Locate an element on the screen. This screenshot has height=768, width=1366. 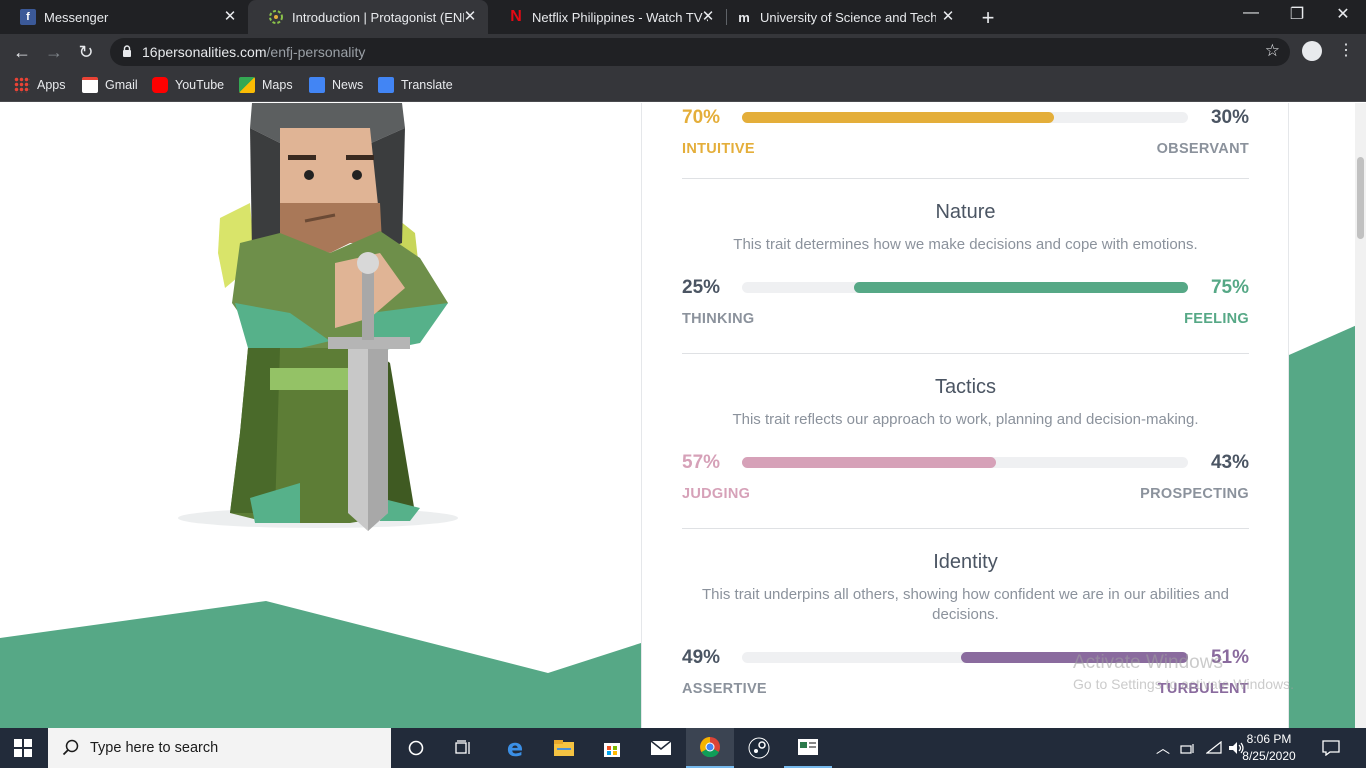
tab-netflix: N Netflix Philippines - Watch TV Sh ✕ is located at coordinates (607, 17).